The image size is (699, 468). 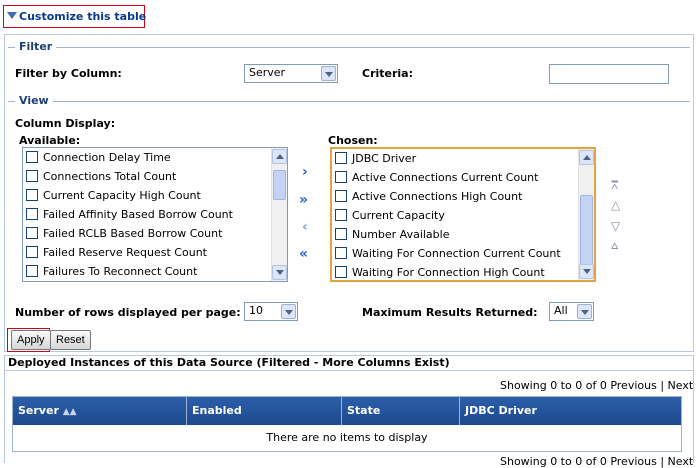 What do you see at coordinates (614, 185) in the screenshot?
I see `move-top-icon: ⩞` at bounding box center [614, 185].